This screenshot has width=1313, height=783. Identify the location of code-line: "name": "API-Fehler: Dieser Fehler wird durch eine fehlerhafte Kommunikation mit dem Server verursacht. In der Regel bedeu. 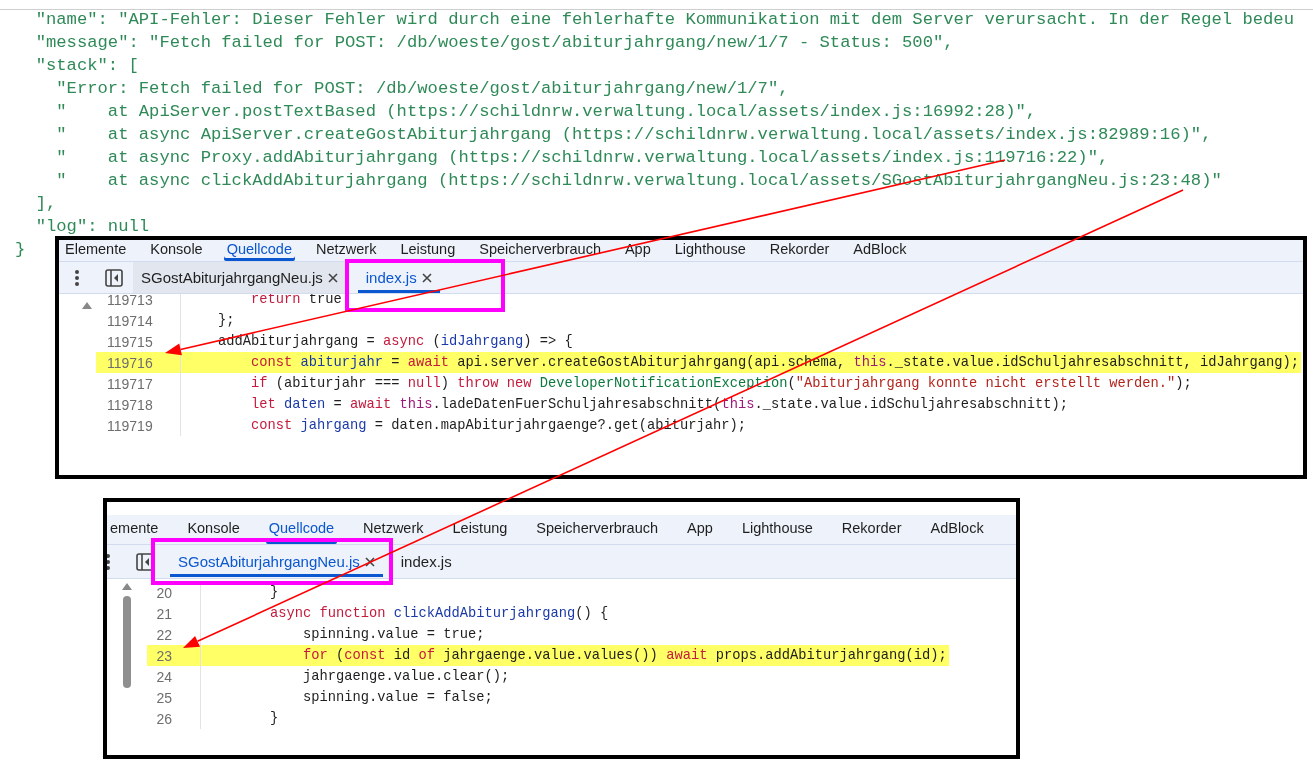
(664, 20).